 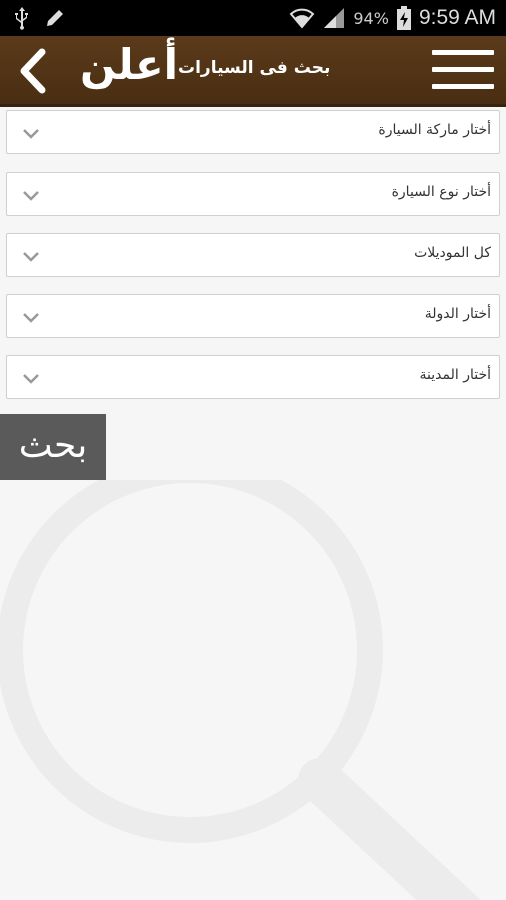 What do you see at coordinates (55, 18) in the screenshot?
I see `edit-icon` at bounding box center [55, 18].